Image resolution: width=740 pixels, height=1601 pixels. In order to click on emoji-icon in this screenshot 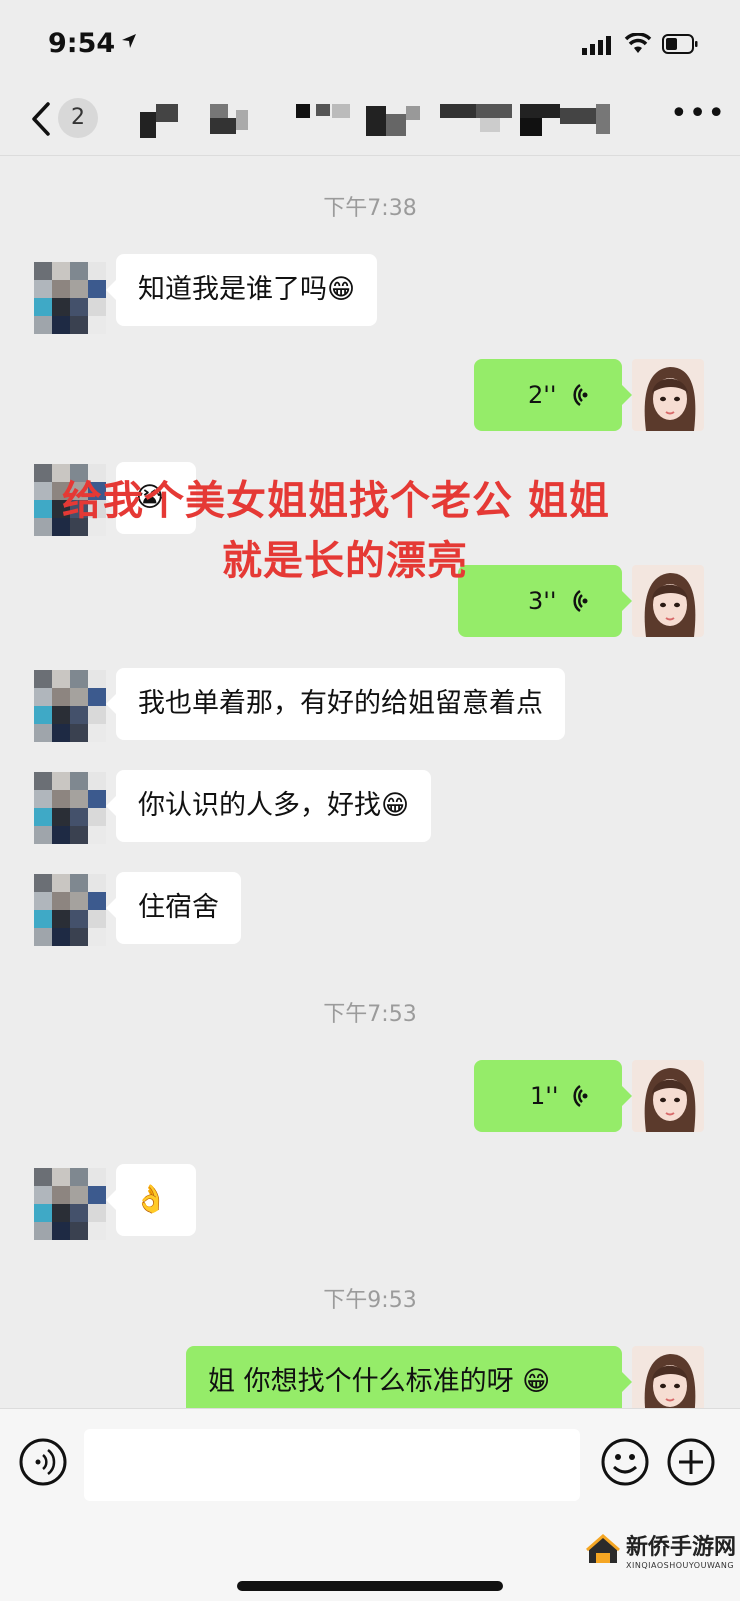, I will do `click(625, 1462)`.